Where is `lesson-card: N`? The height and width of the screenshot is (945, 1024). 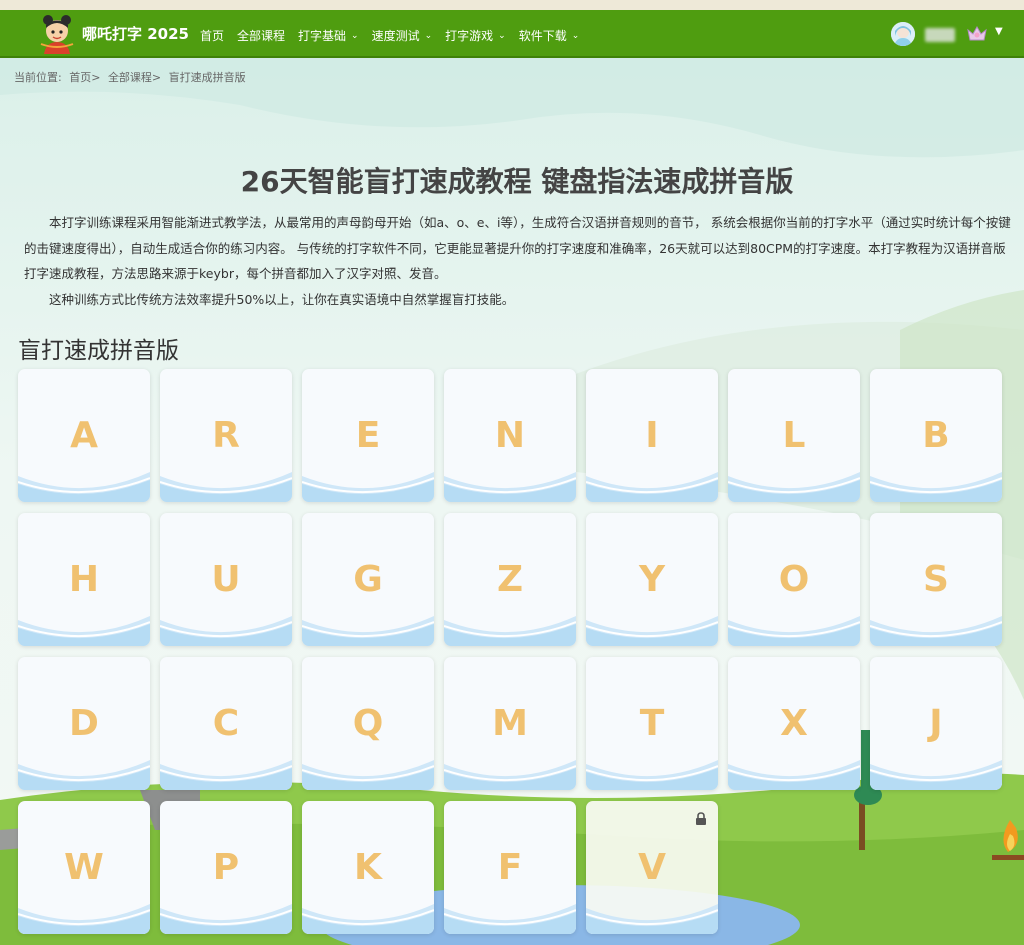
lesson-card: N is located at coordinates (510, 435).